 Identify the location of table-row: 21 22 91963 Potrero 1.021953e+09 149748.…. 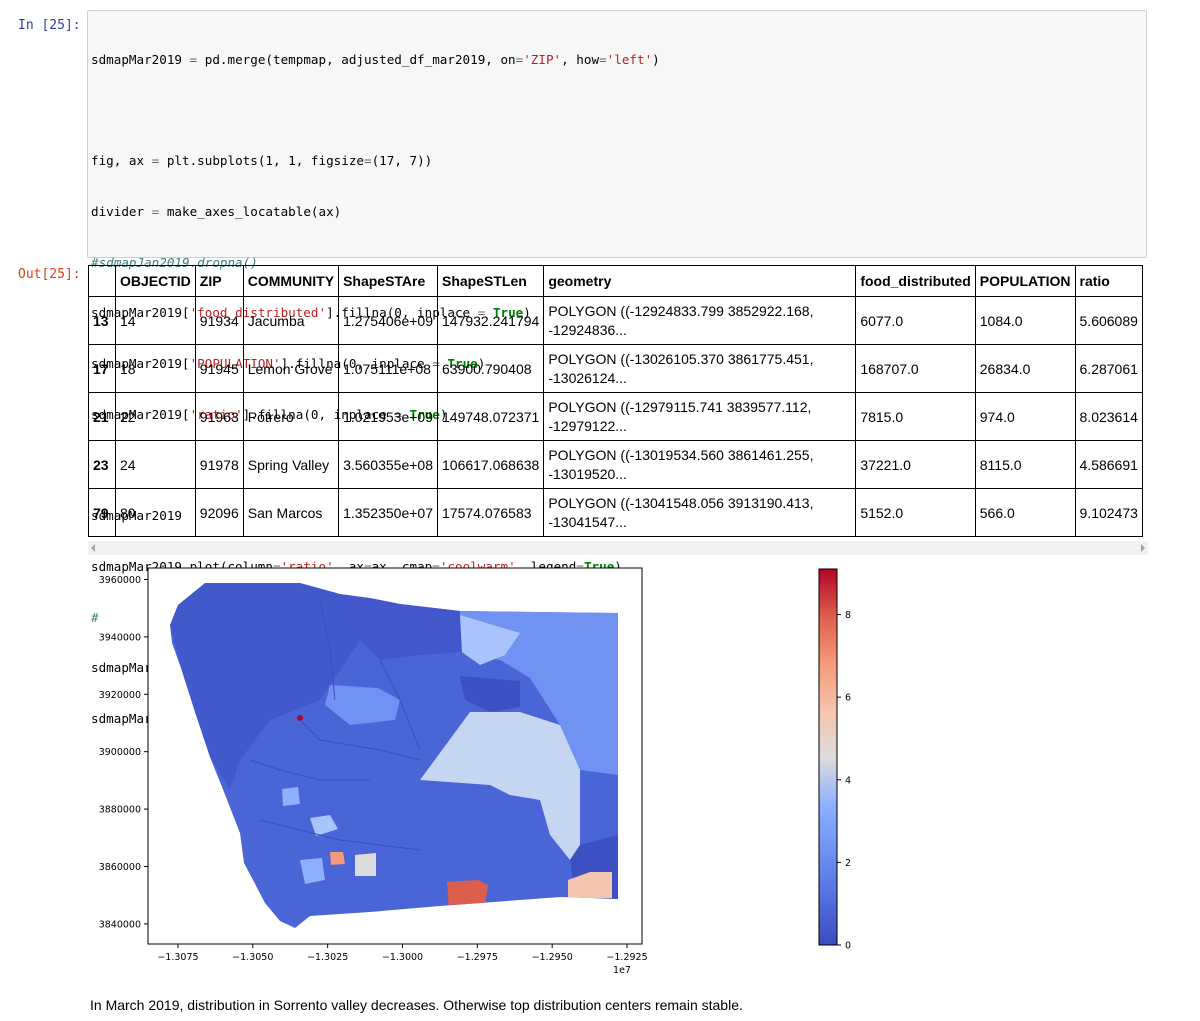
(615, 416).